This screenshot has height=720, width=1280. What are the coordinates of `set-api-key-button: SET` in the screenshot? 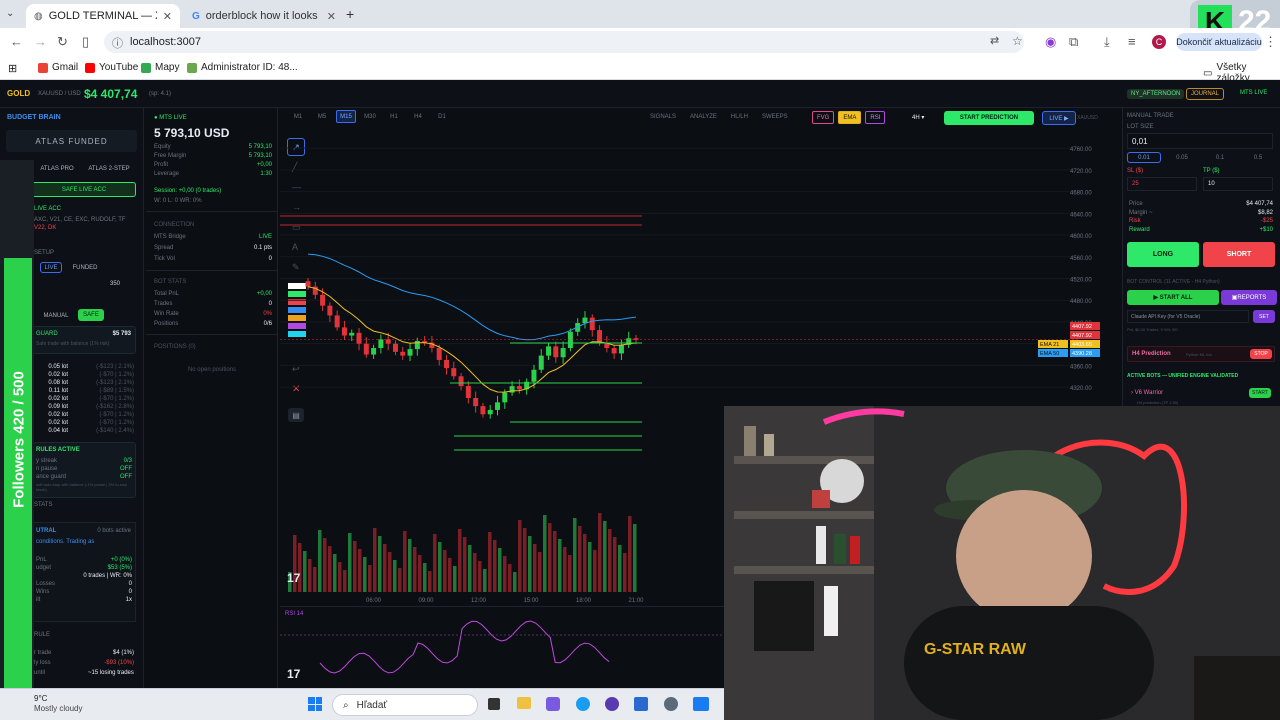 It's located at (1264, 316).